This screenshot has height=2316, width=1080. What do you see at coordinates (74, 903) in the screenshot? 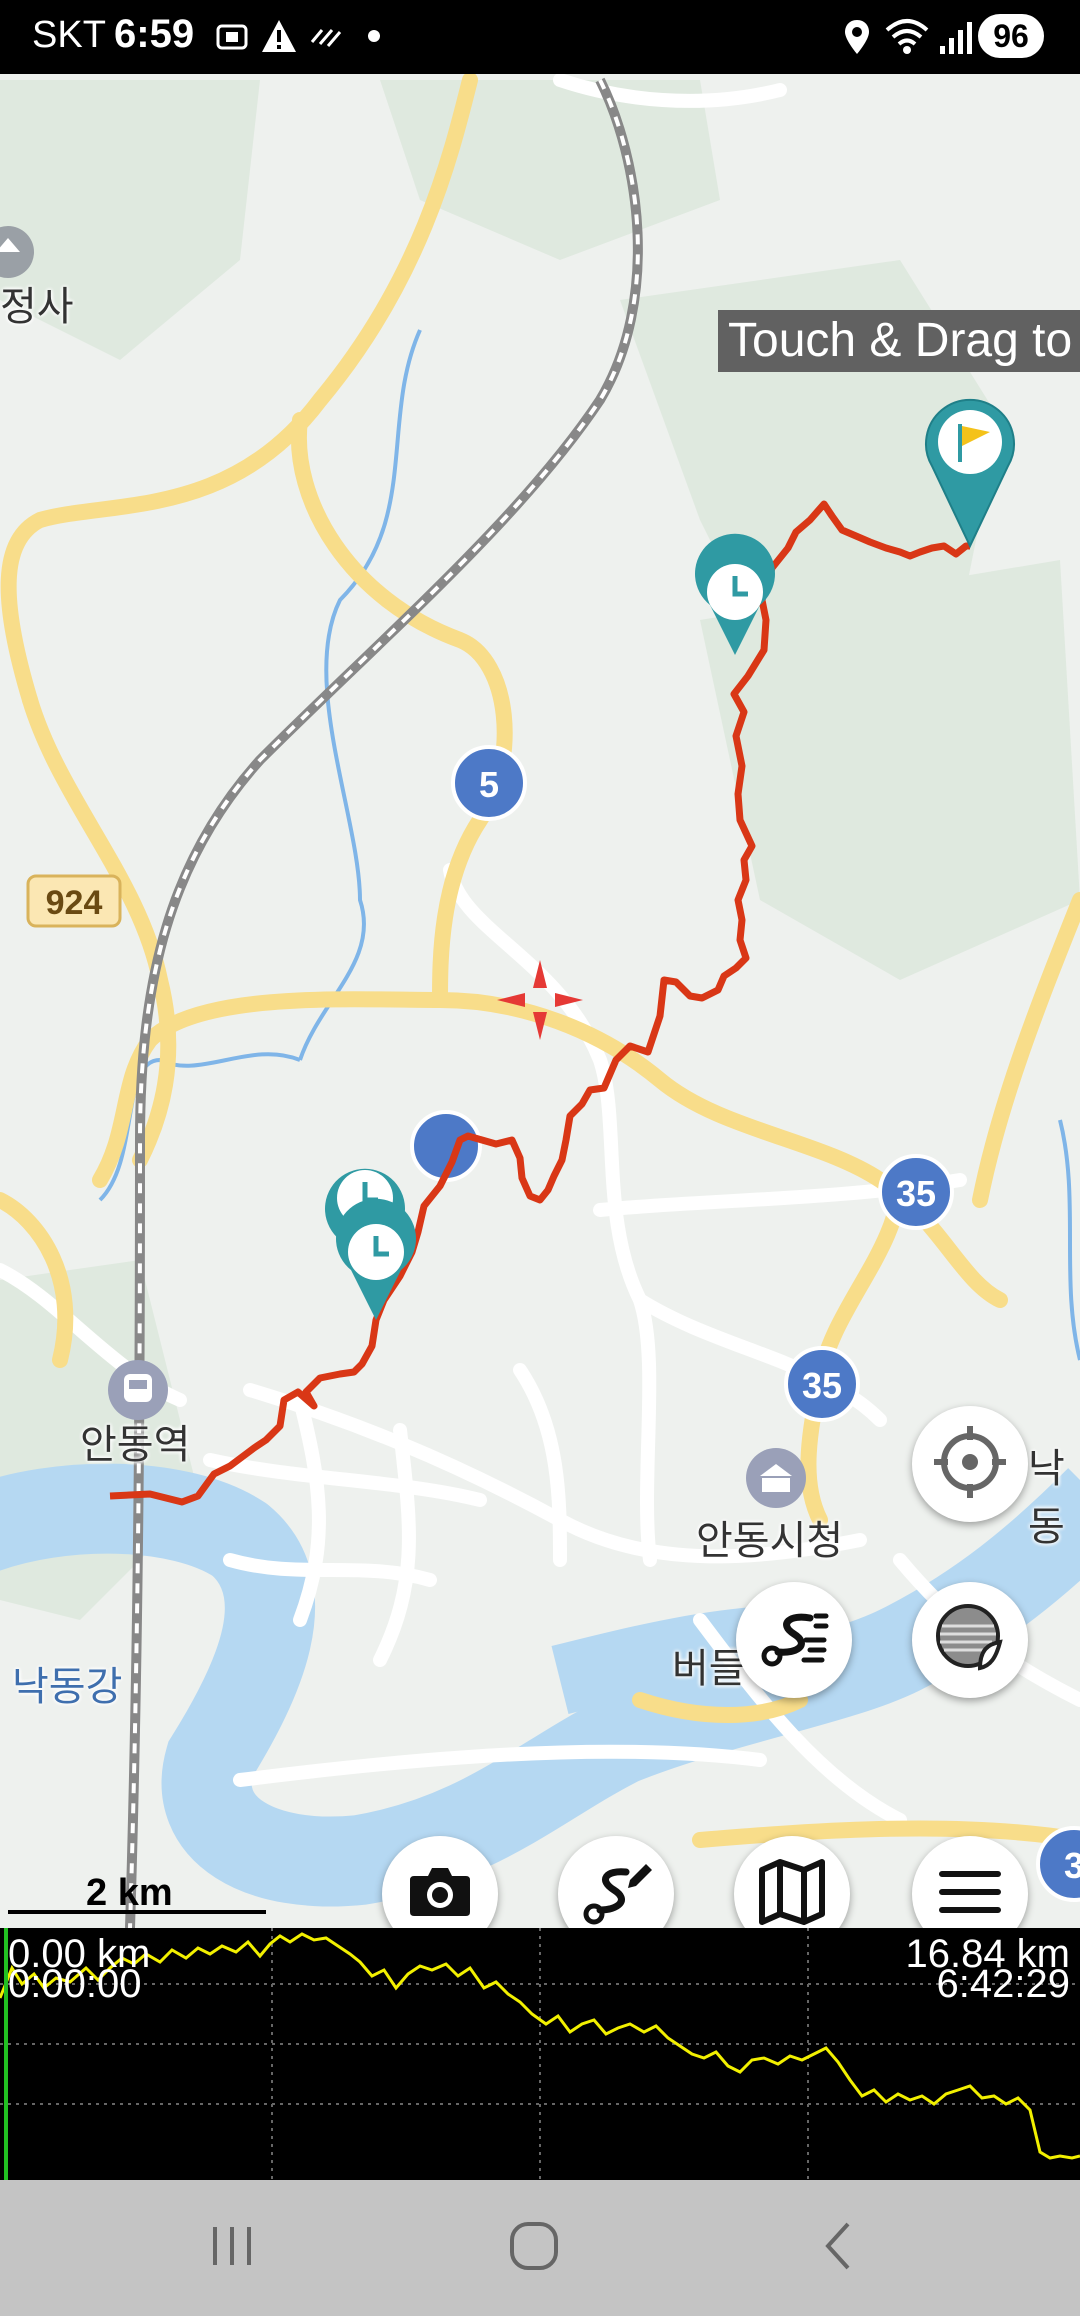
I see `route-shield-924-label: 924` at bounding box center [74, 903].